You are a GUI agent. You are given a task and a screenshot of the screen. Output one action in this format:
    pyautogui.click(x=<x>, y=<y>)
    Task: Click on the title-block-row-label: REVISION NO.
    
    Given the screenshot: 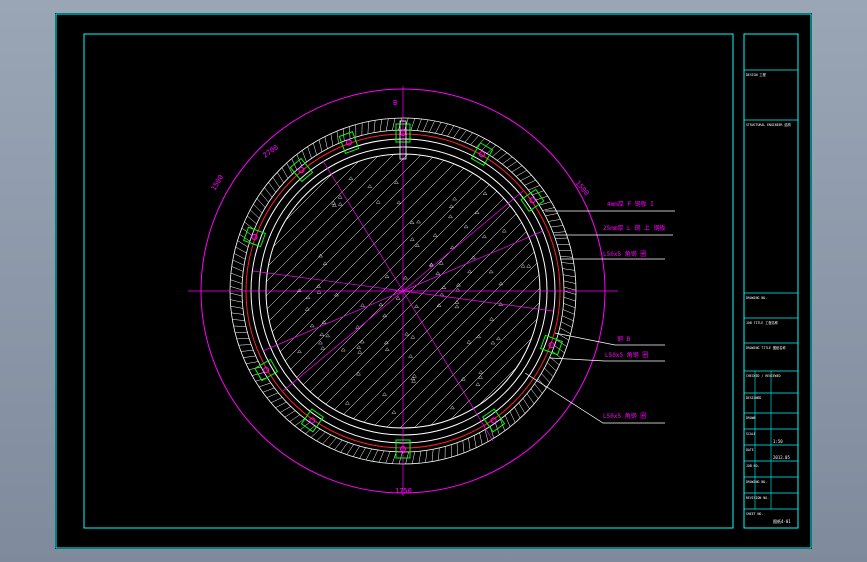 What is the action you would take?
    pyautogui.click(x=757, y=498)
    